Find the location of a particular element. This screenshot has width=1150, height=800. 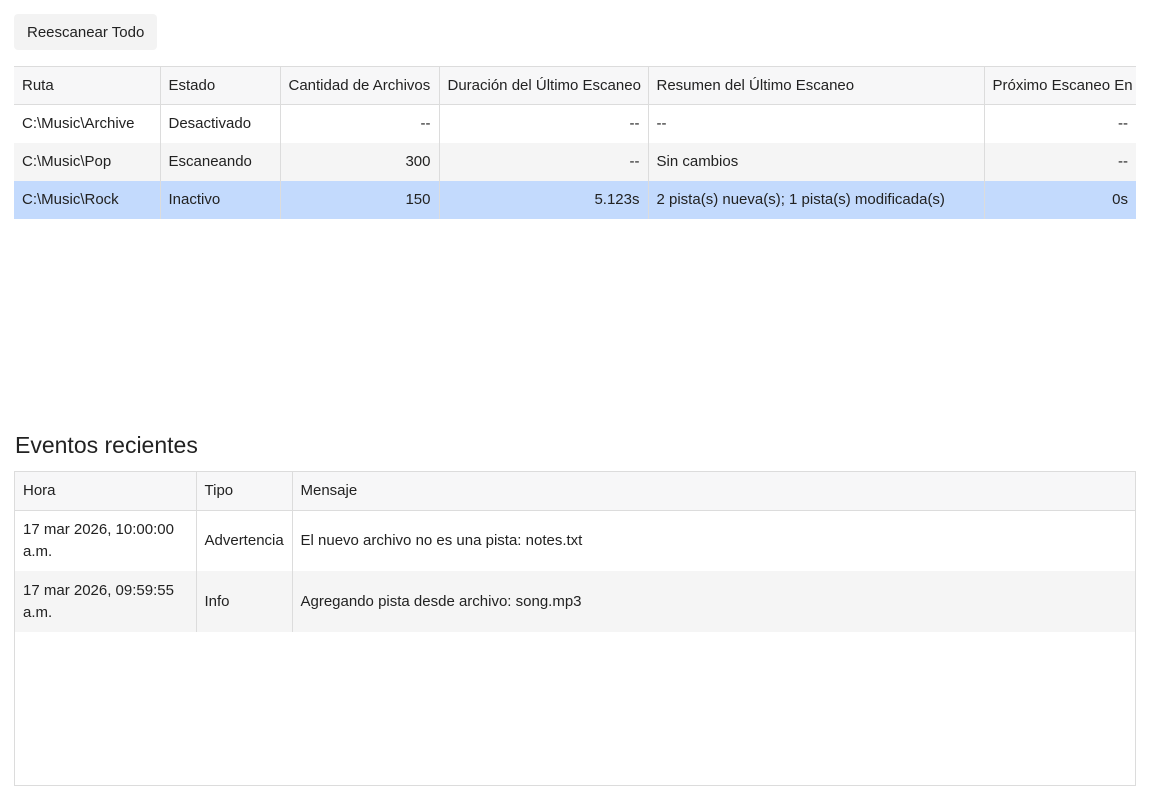

cell-last-scan-duration: 5.123s is located at coordinates (544, 199).